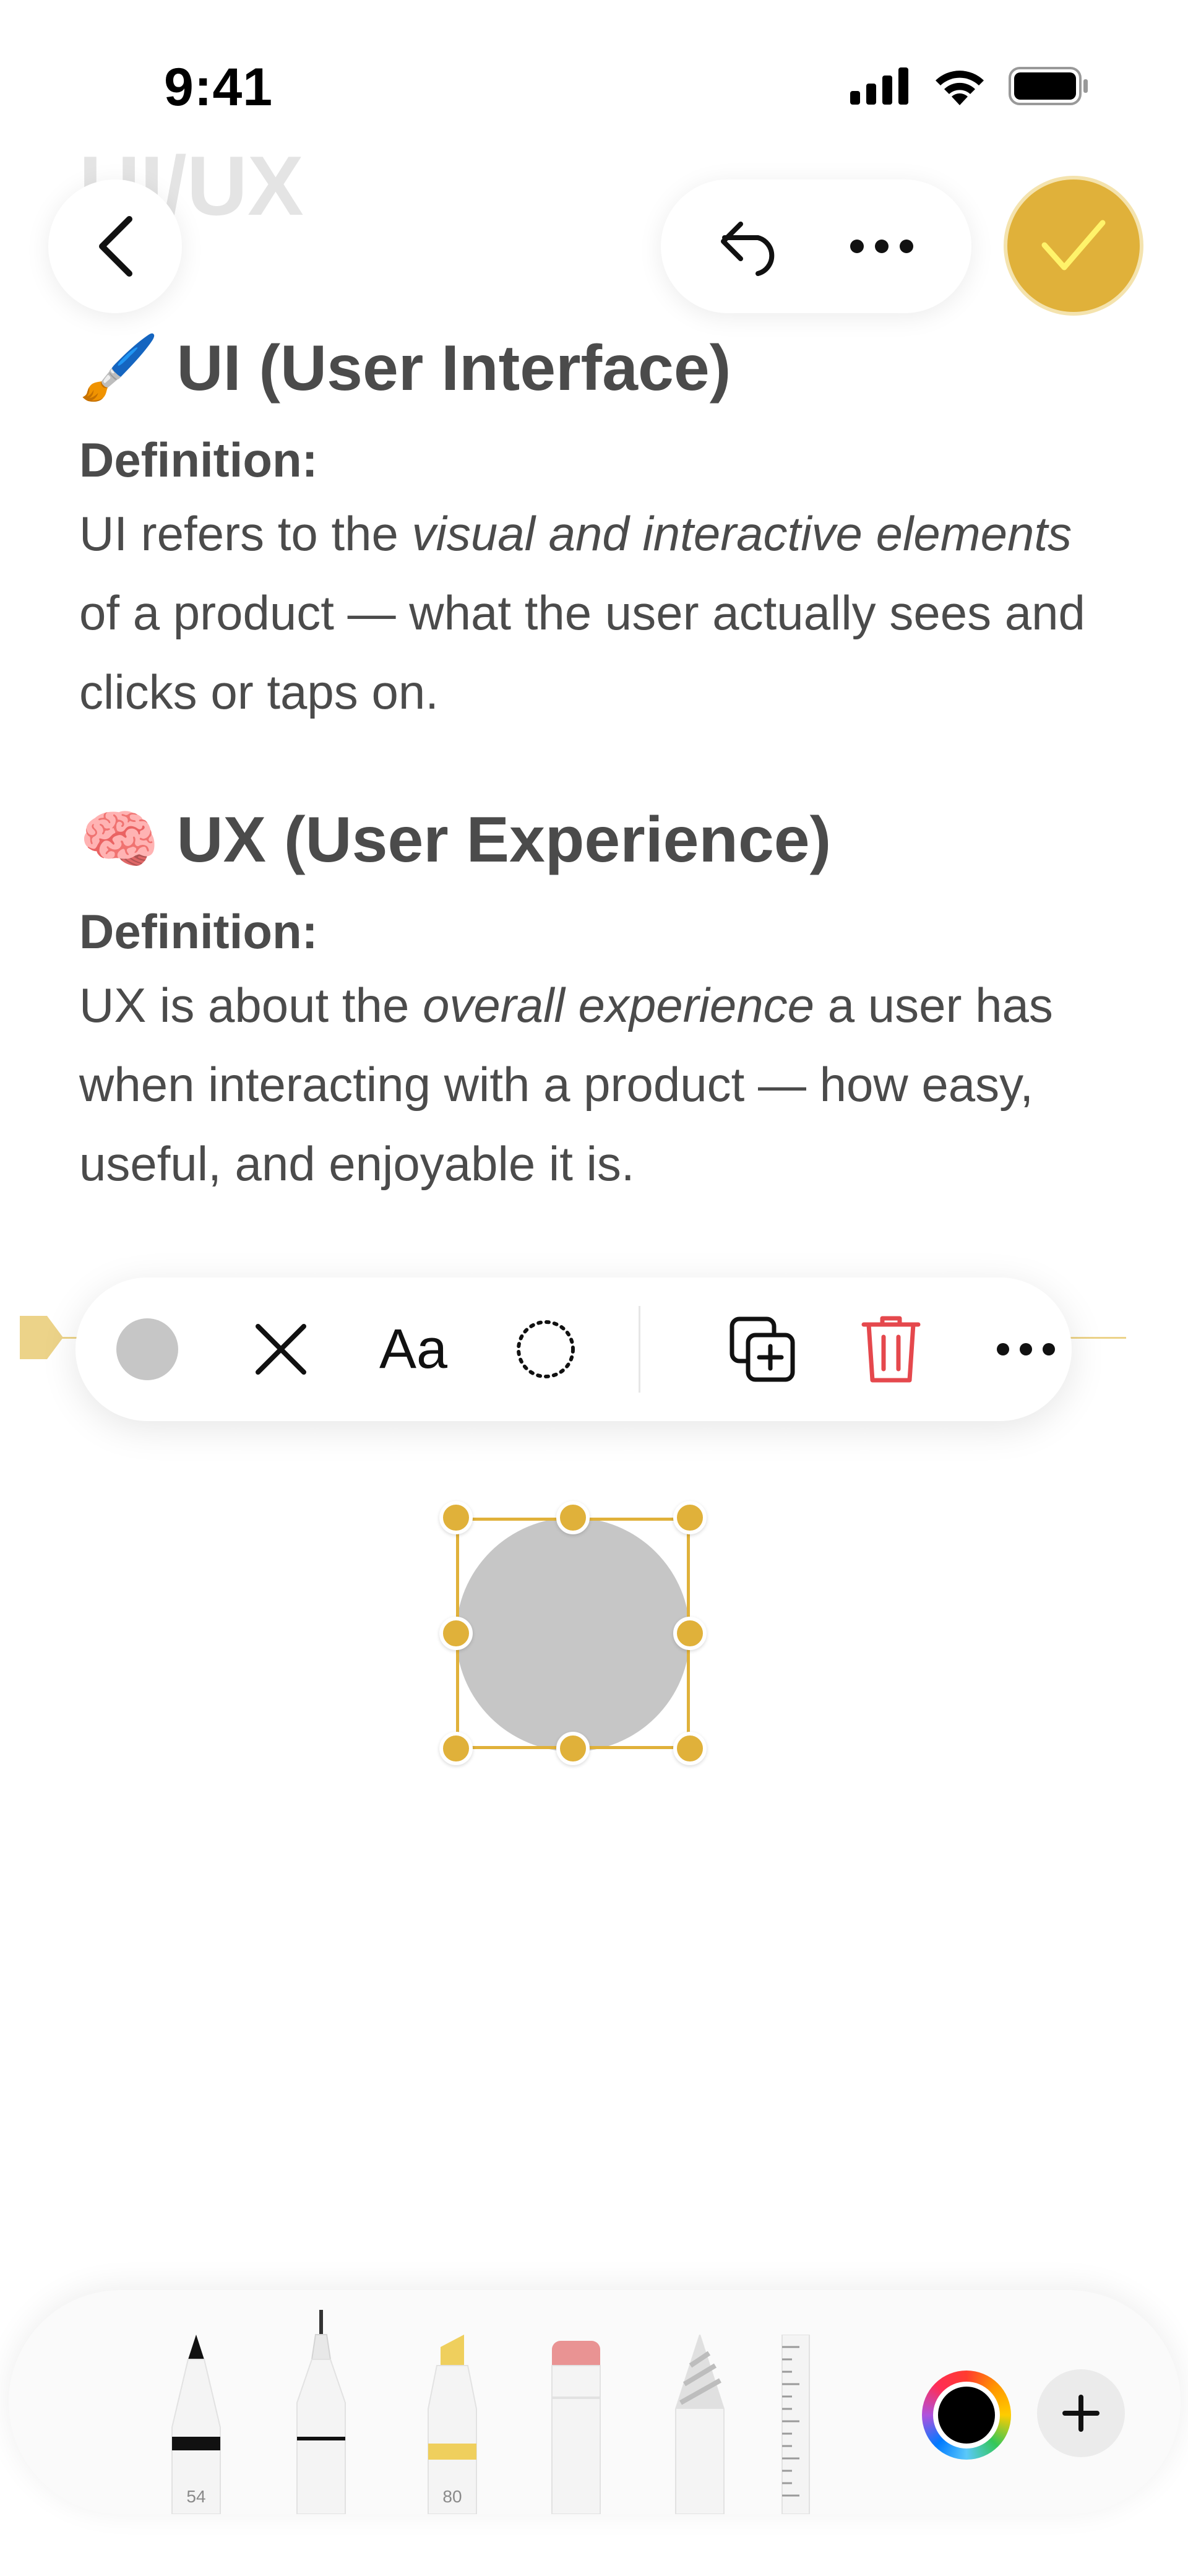  What do you see at coordinates (198, 460) in the screenshot?
I see `ui-definition-label: Definition:` at bounding box center [198, 460].